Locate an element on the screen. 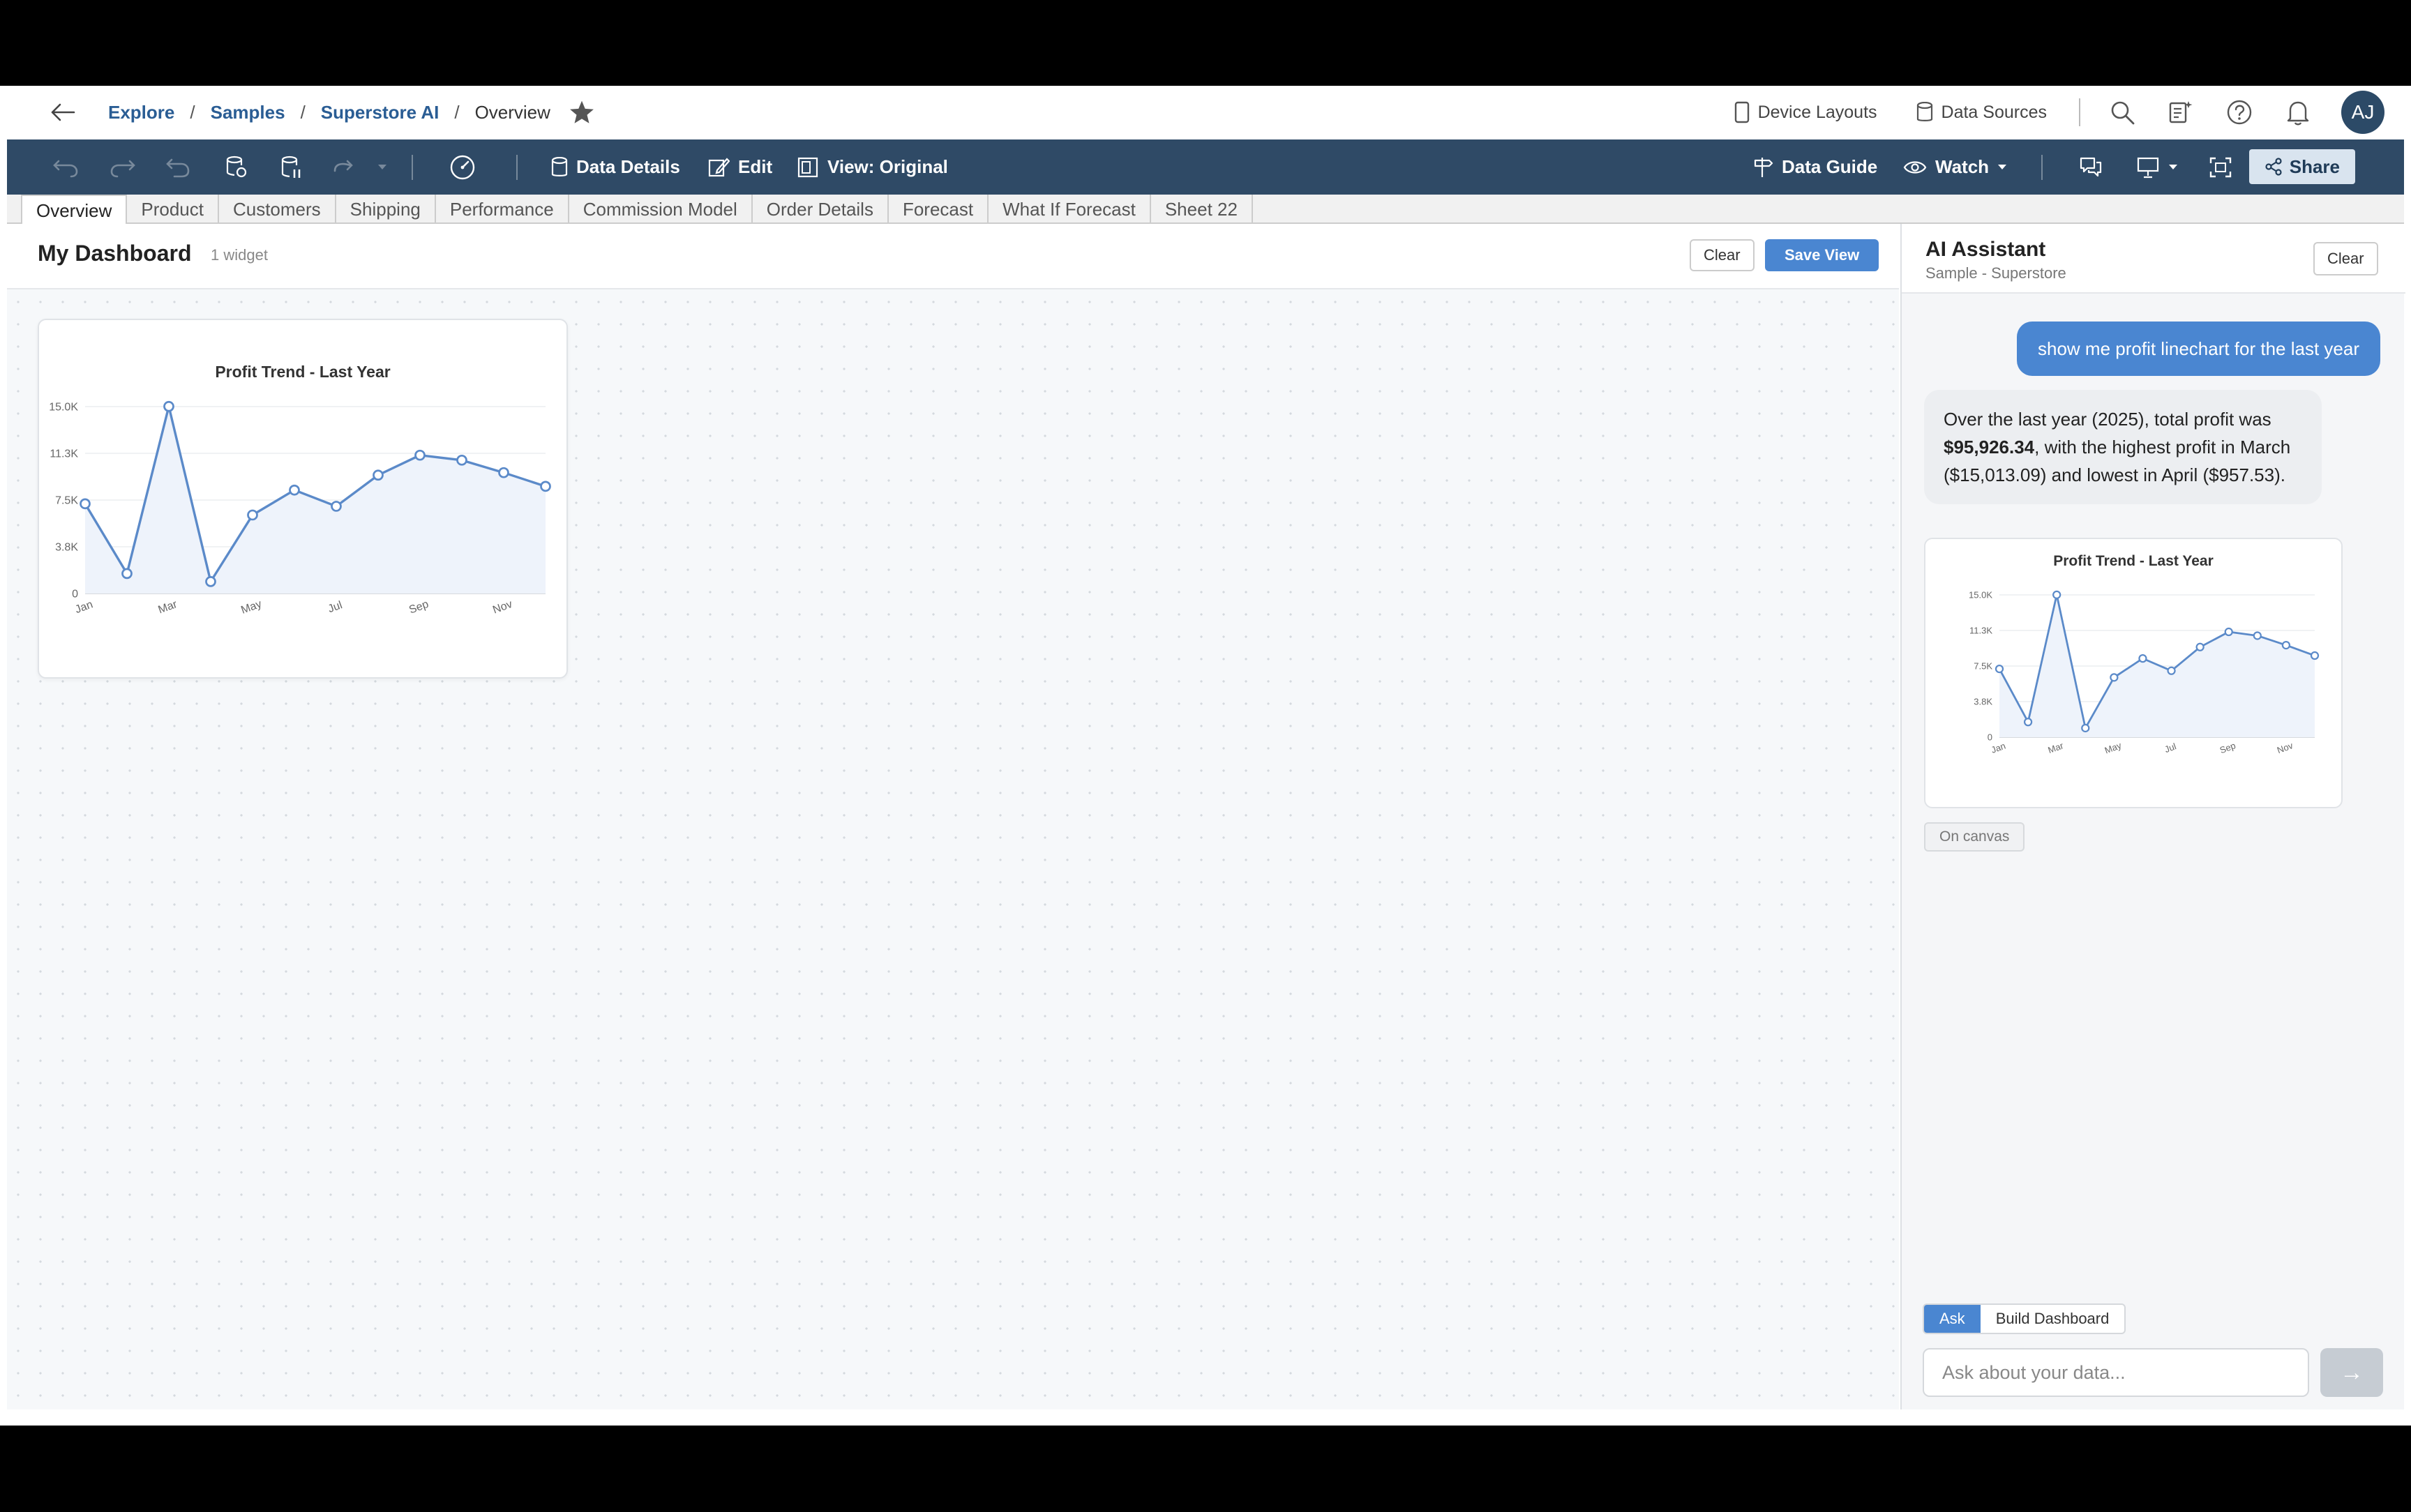 Image resolution: width=2411 pixels, height=1512 pixels. tab-shipping: Shipping is located at coordinates (386, 209).